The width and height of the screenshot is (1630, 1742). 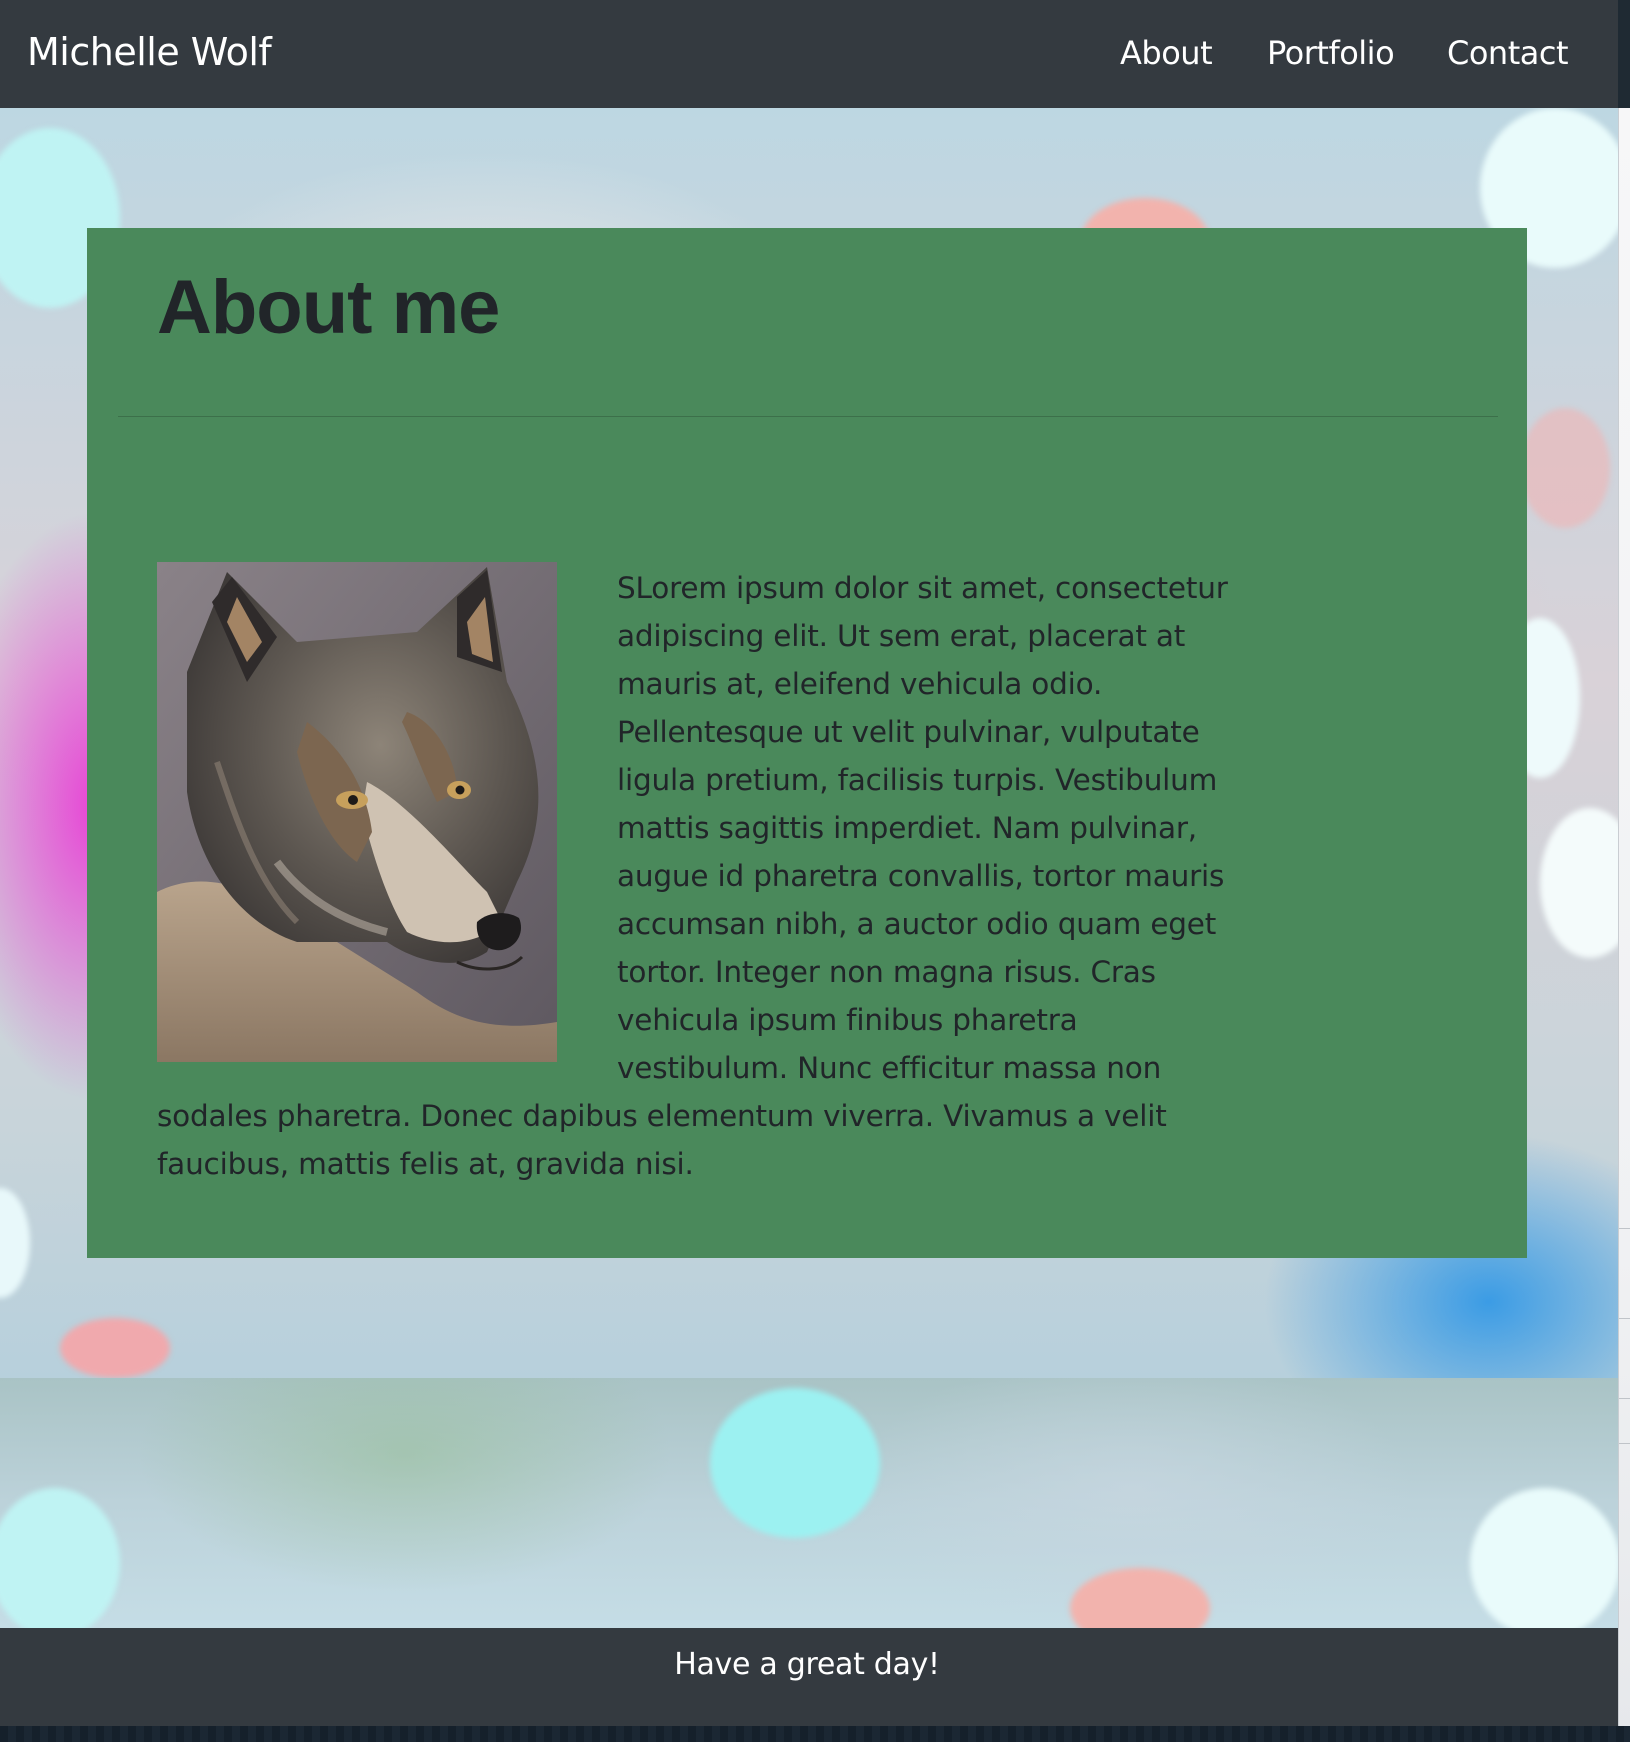 What do you see at coordinates (808, 416) in the screenshot?
I see `heading-divider` at bounding box center [808, 416].